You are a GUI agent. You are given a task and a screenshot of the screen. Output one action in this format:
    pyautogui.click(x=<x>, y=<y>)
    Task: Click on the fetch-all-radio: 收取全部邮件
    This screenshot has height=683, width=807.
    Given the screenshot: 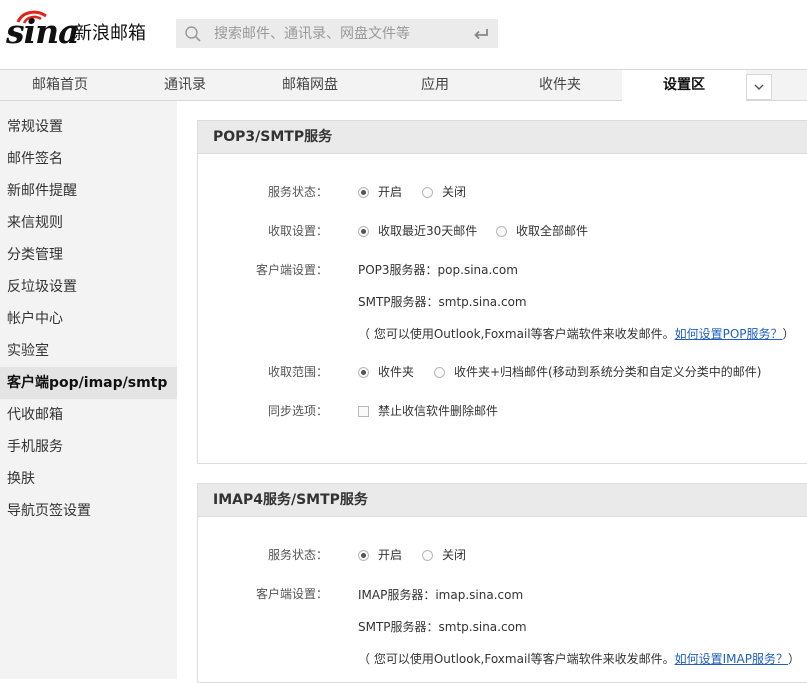 What is the action you would take?
    pyautogui.click(x=542, y=231)
    